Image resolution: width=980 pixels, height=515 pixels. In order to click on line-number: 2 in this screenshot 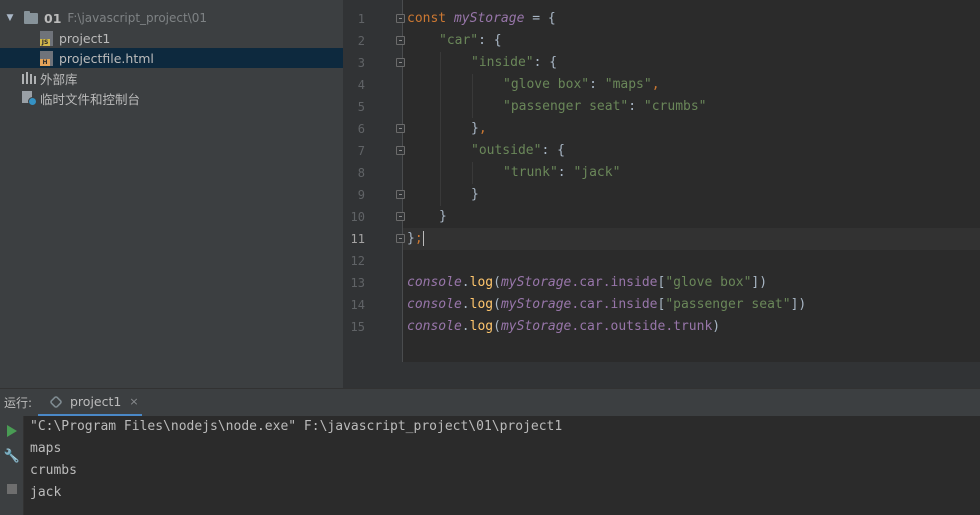, I will do `click(361, 41)`.